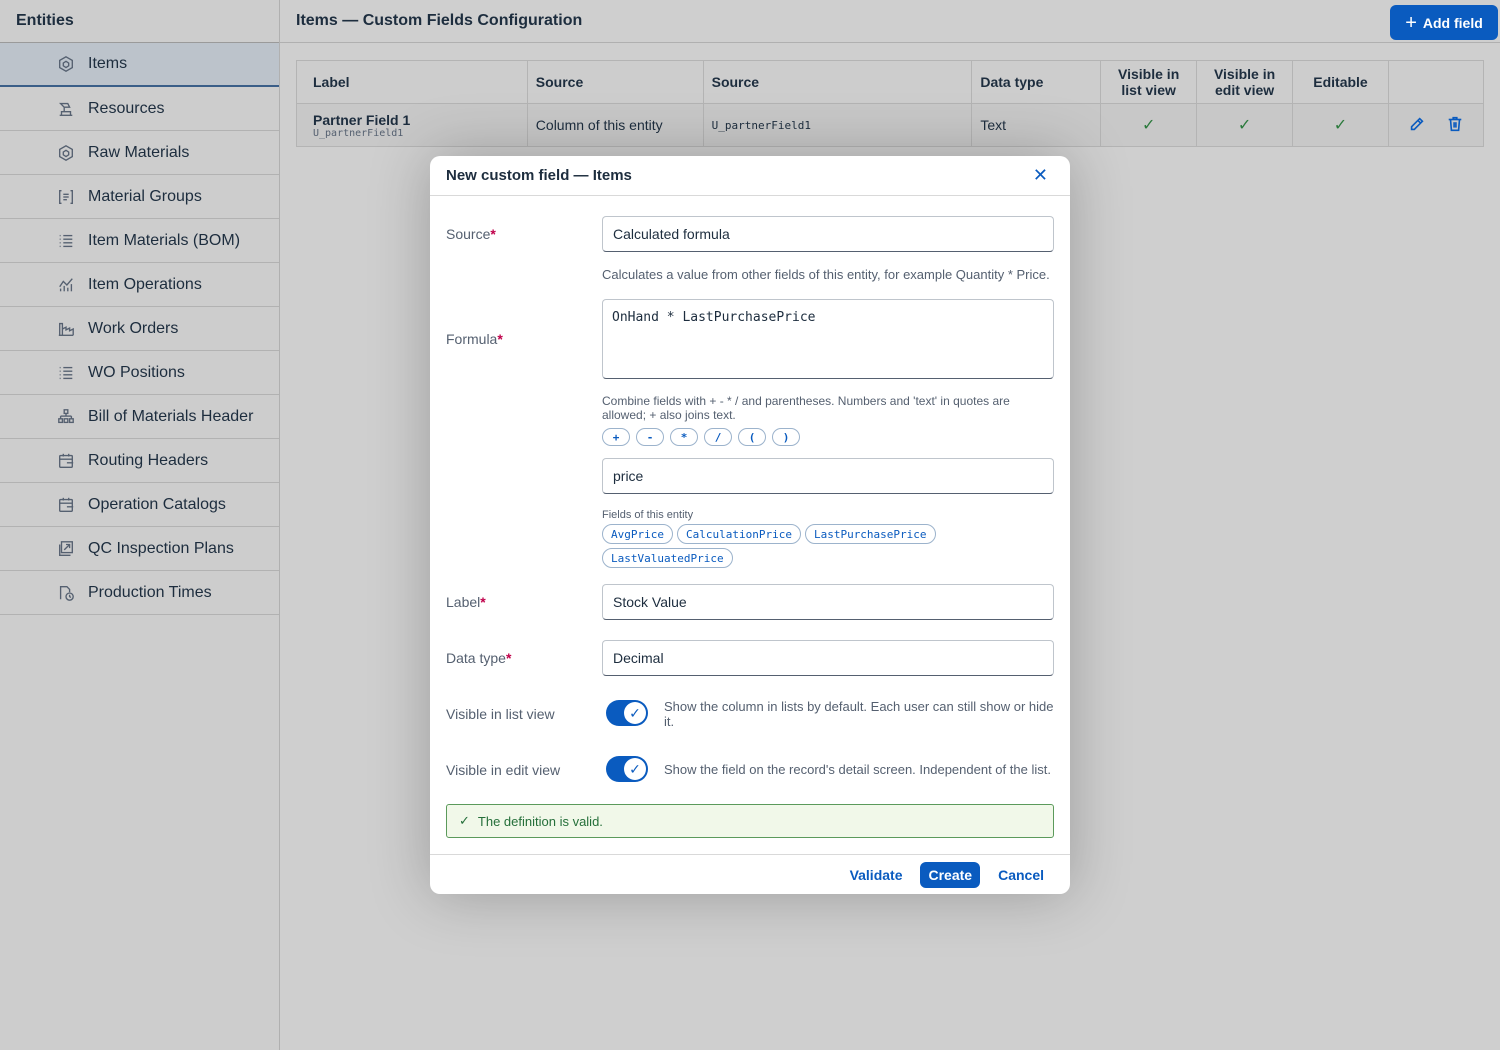 This screenshot has height=1050, width=1500. I want to click on cell-editable: ✓, so click(1340, 125).